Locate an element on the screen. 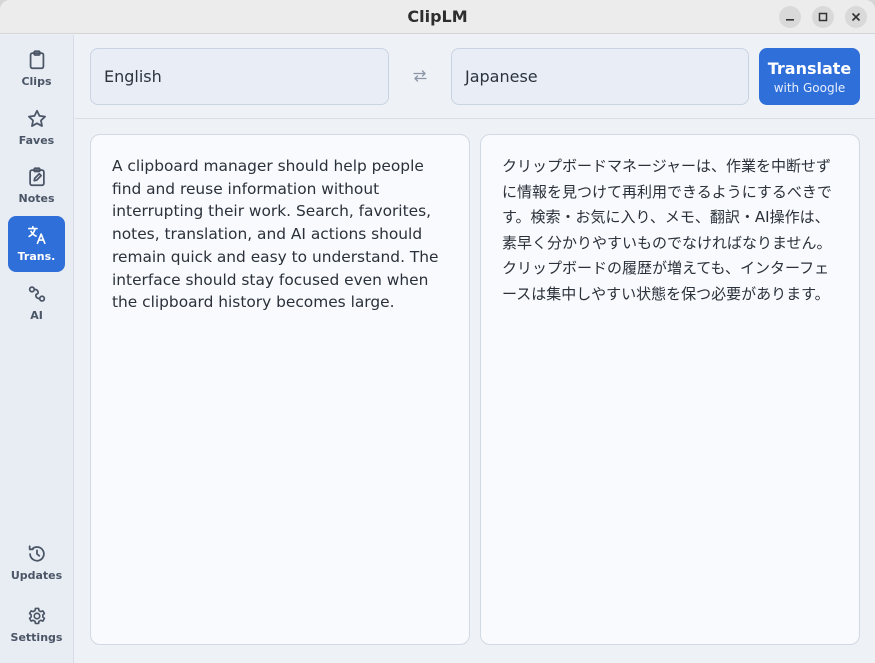 The height and width of the screenshot is (663, 875). sidebar-item-clips: Clips is located at coordinates (36, 69).